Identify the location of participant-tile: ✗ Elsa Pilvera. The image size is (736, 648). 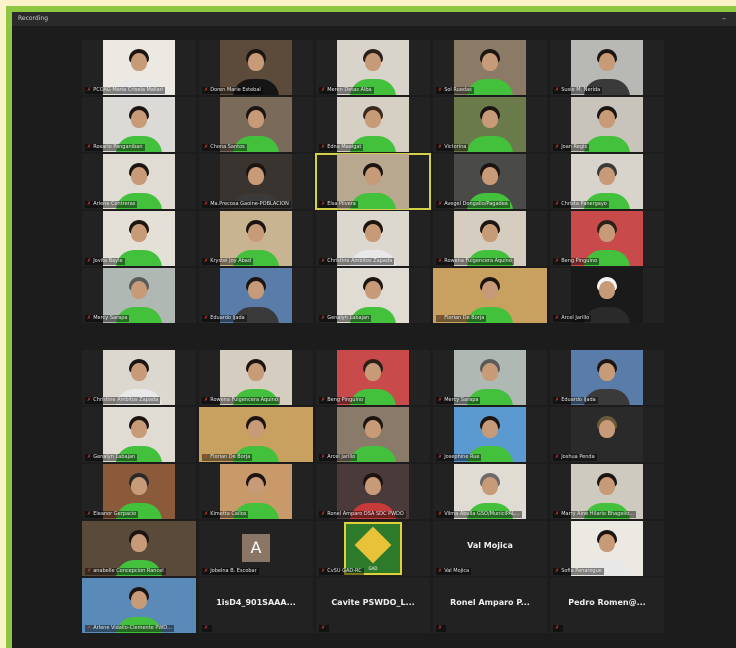
(373, 181).